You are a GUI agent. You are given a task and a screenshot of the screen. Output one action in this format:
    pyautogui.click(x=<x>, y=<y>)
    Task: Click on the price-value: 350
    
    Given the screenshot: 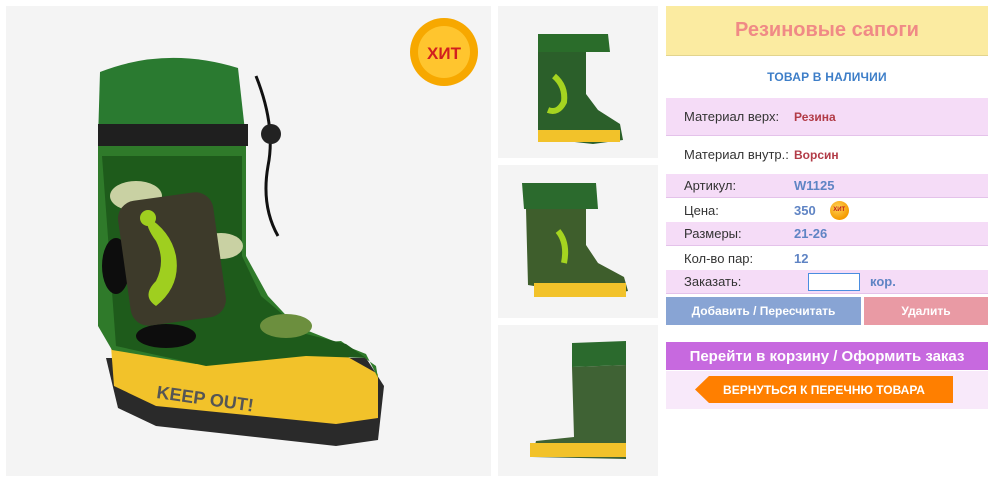 What is the action you would take?
    pyautogui.click(x=805, y=210)
    